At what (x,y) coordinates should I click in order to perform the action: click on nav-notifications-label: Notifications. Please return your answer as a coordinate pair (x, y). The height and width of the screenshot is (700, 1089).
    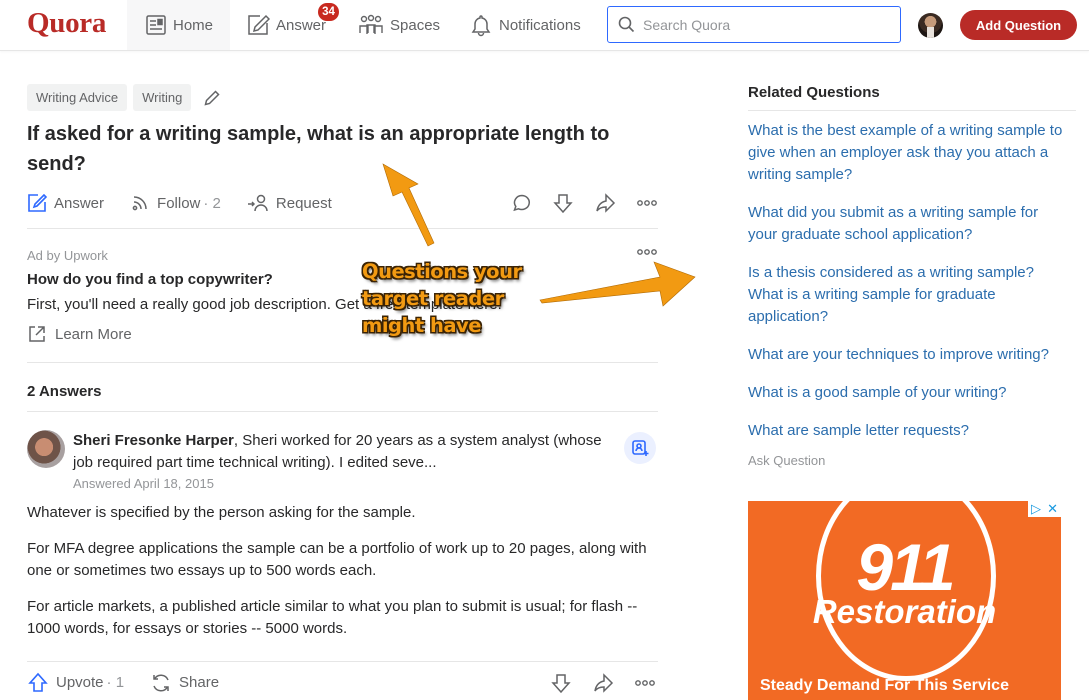
    Looking at the image, I should click on (540, 25).